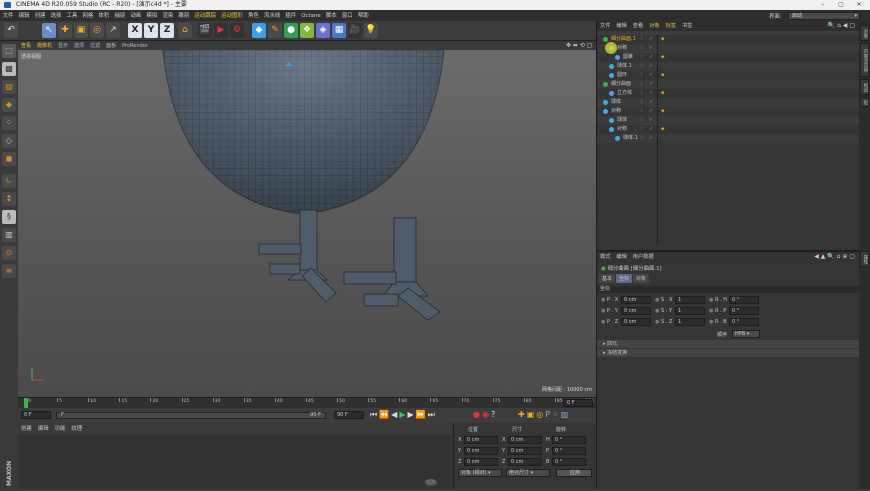  Describe the element at coordinates (113, 30) in the screenshot. I see `recent-tool-icon: ↗` at that location.